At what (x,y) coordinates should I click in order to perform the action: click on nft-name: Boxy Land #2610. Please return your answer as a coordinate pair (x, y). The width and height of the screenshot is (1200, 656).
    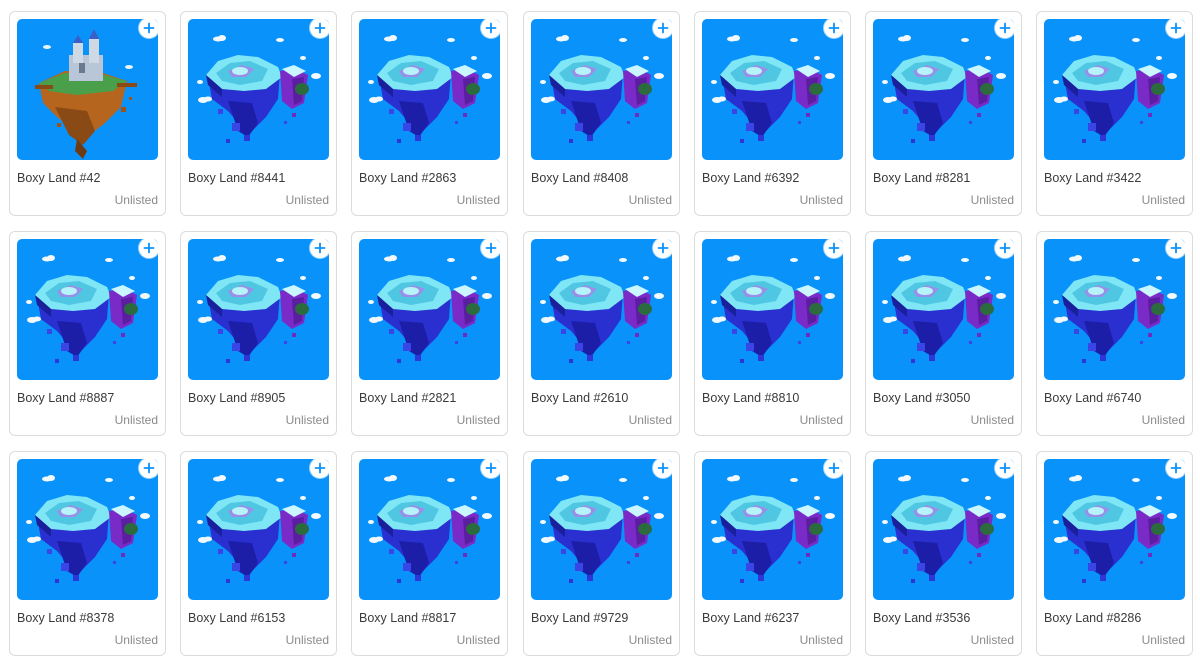
    Looking at the image, I should click on (580, 398).